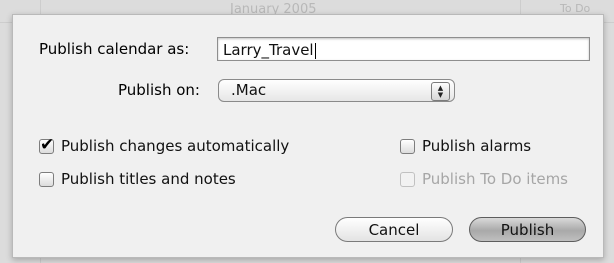 The height and width of the screenshot is (263, 614). Describe the element at coordinates (407, 146) in the screenshot. I see `publish-alarms-checkbox` at that location.